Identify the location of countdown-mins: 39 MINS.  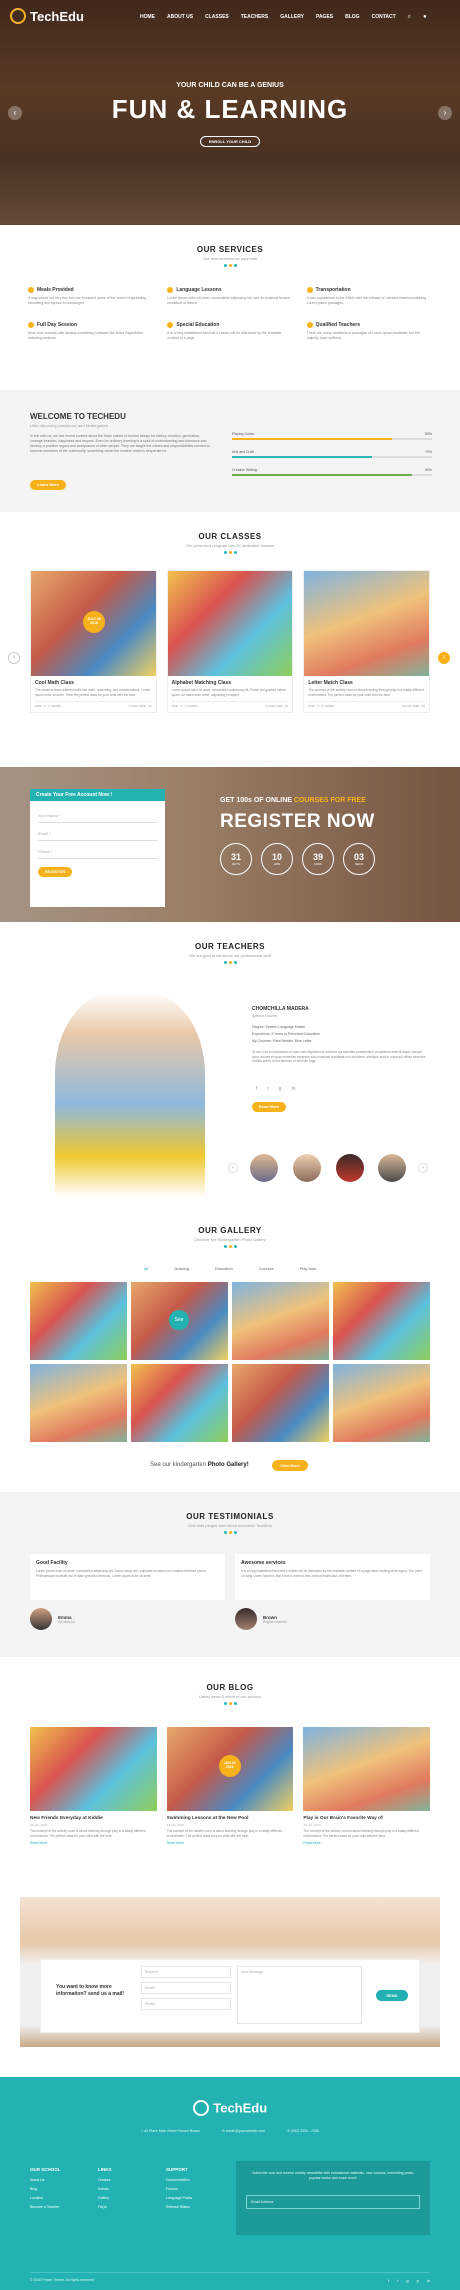
(318, 859).